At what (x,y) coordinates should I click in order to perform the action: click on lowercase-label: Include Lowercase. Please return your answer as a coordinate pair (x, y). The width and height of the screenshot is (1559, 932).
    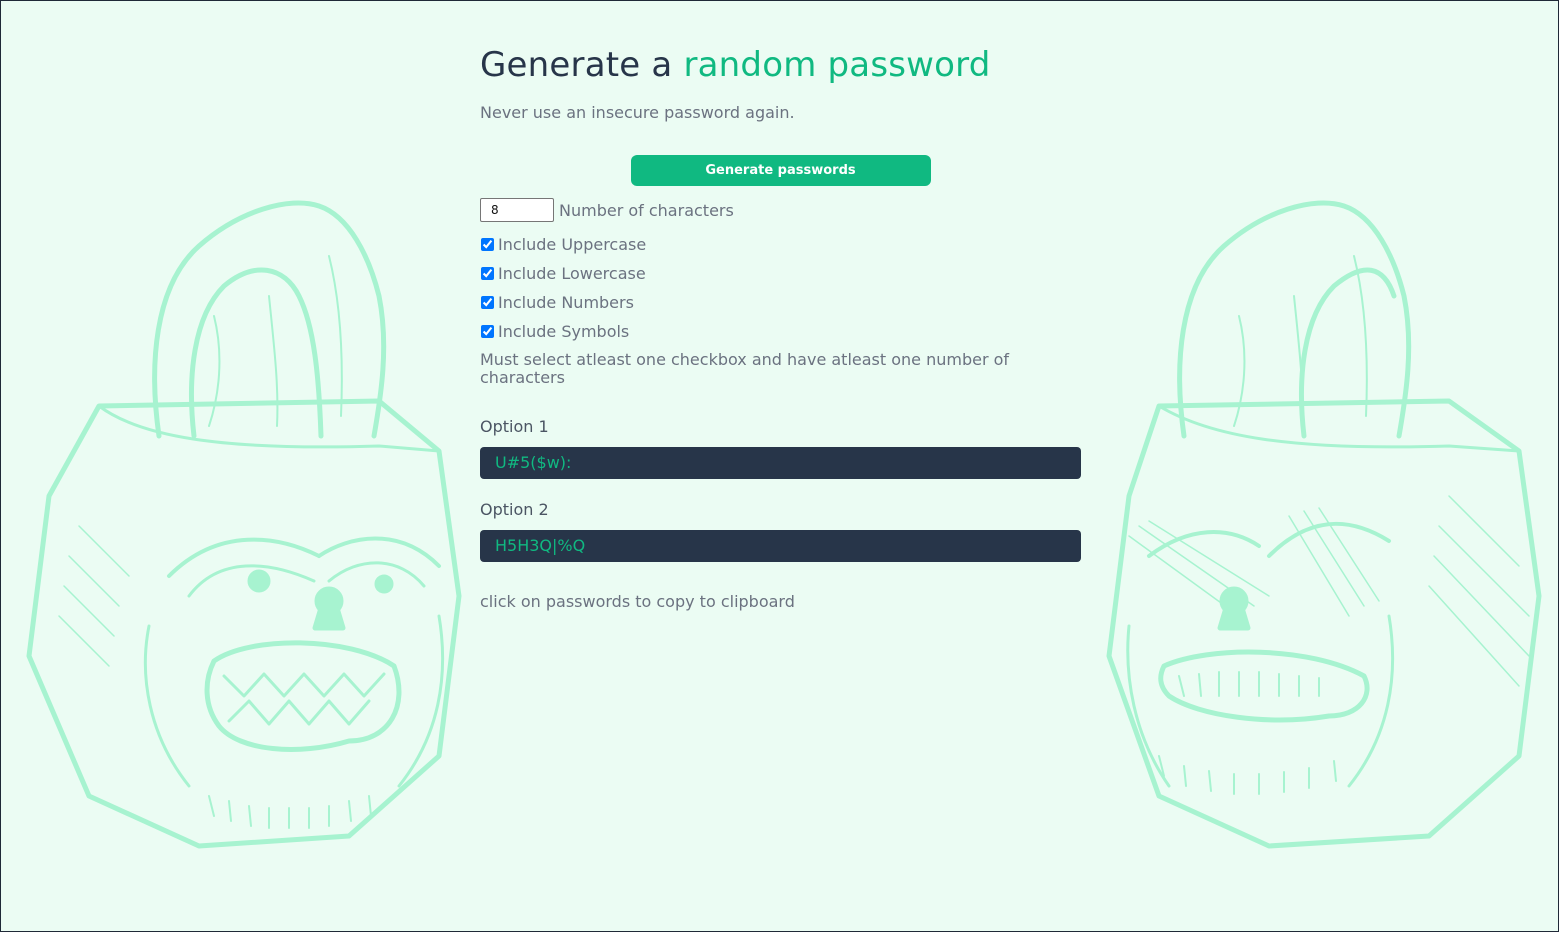
    Looking at the image, I should click on (572, 273).